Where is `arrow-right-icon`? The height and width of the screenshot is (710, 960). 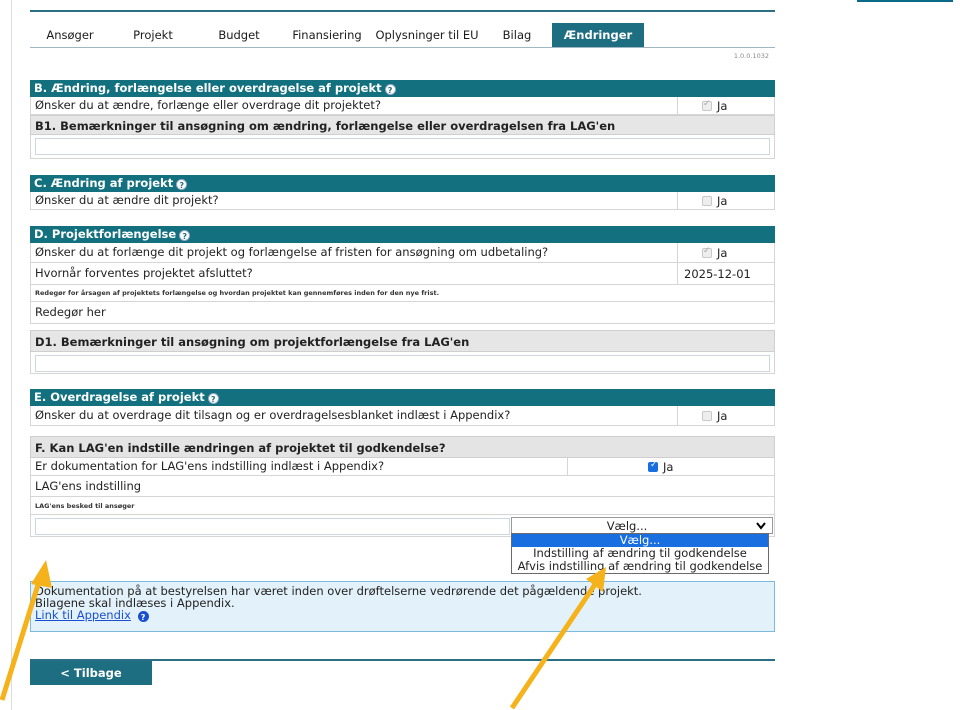
arrow-right-icon is located at coordinates (557, 638).